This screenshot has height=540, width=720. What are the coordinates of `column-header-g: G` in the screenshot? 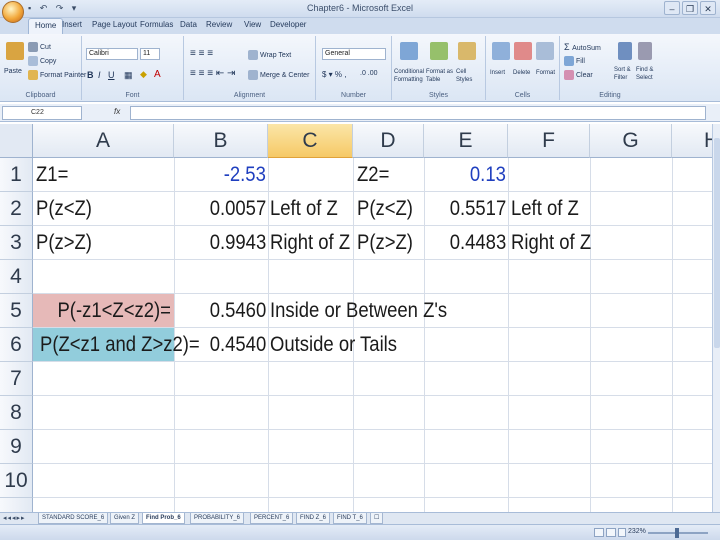 It's located at (631, 141).